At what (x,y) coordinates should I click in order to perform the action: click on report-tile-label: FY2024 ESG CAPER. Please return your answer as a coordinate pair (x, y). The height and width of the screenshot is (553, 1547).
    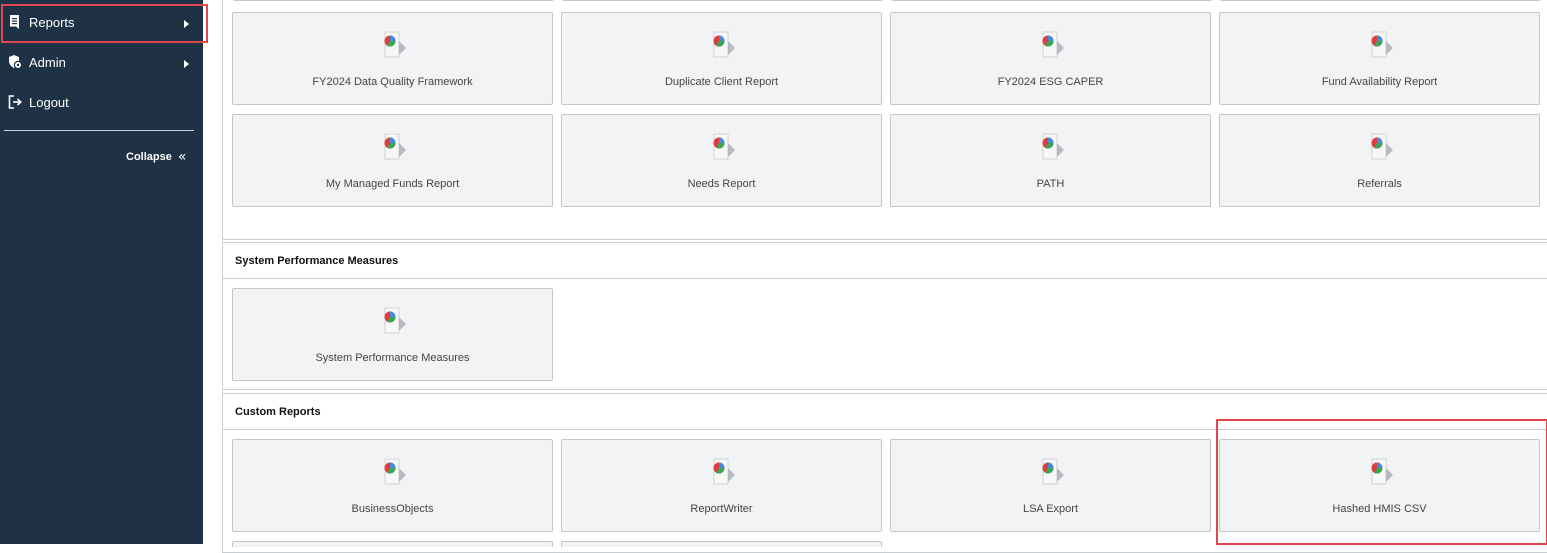
    Looking at the image, I should click on (1050, 82).